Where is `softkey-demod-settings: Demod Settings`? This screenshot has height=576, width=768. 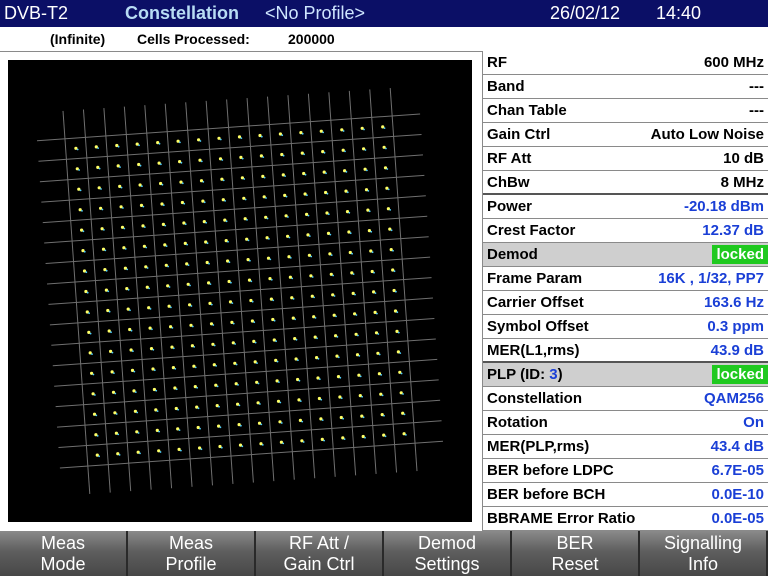 softkey-demod-settings: Demod Settings is located at coordinates (448, 553).